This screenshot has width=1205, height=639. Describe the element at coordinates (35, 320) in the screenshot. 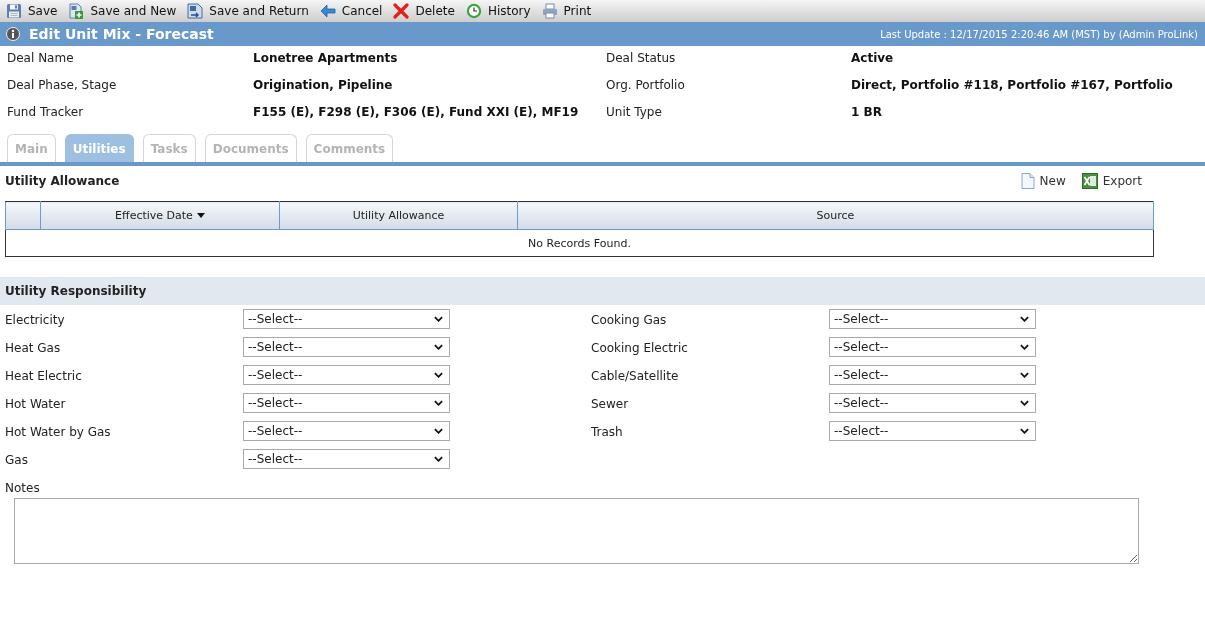

I see `field-label: Electricity` at that location.